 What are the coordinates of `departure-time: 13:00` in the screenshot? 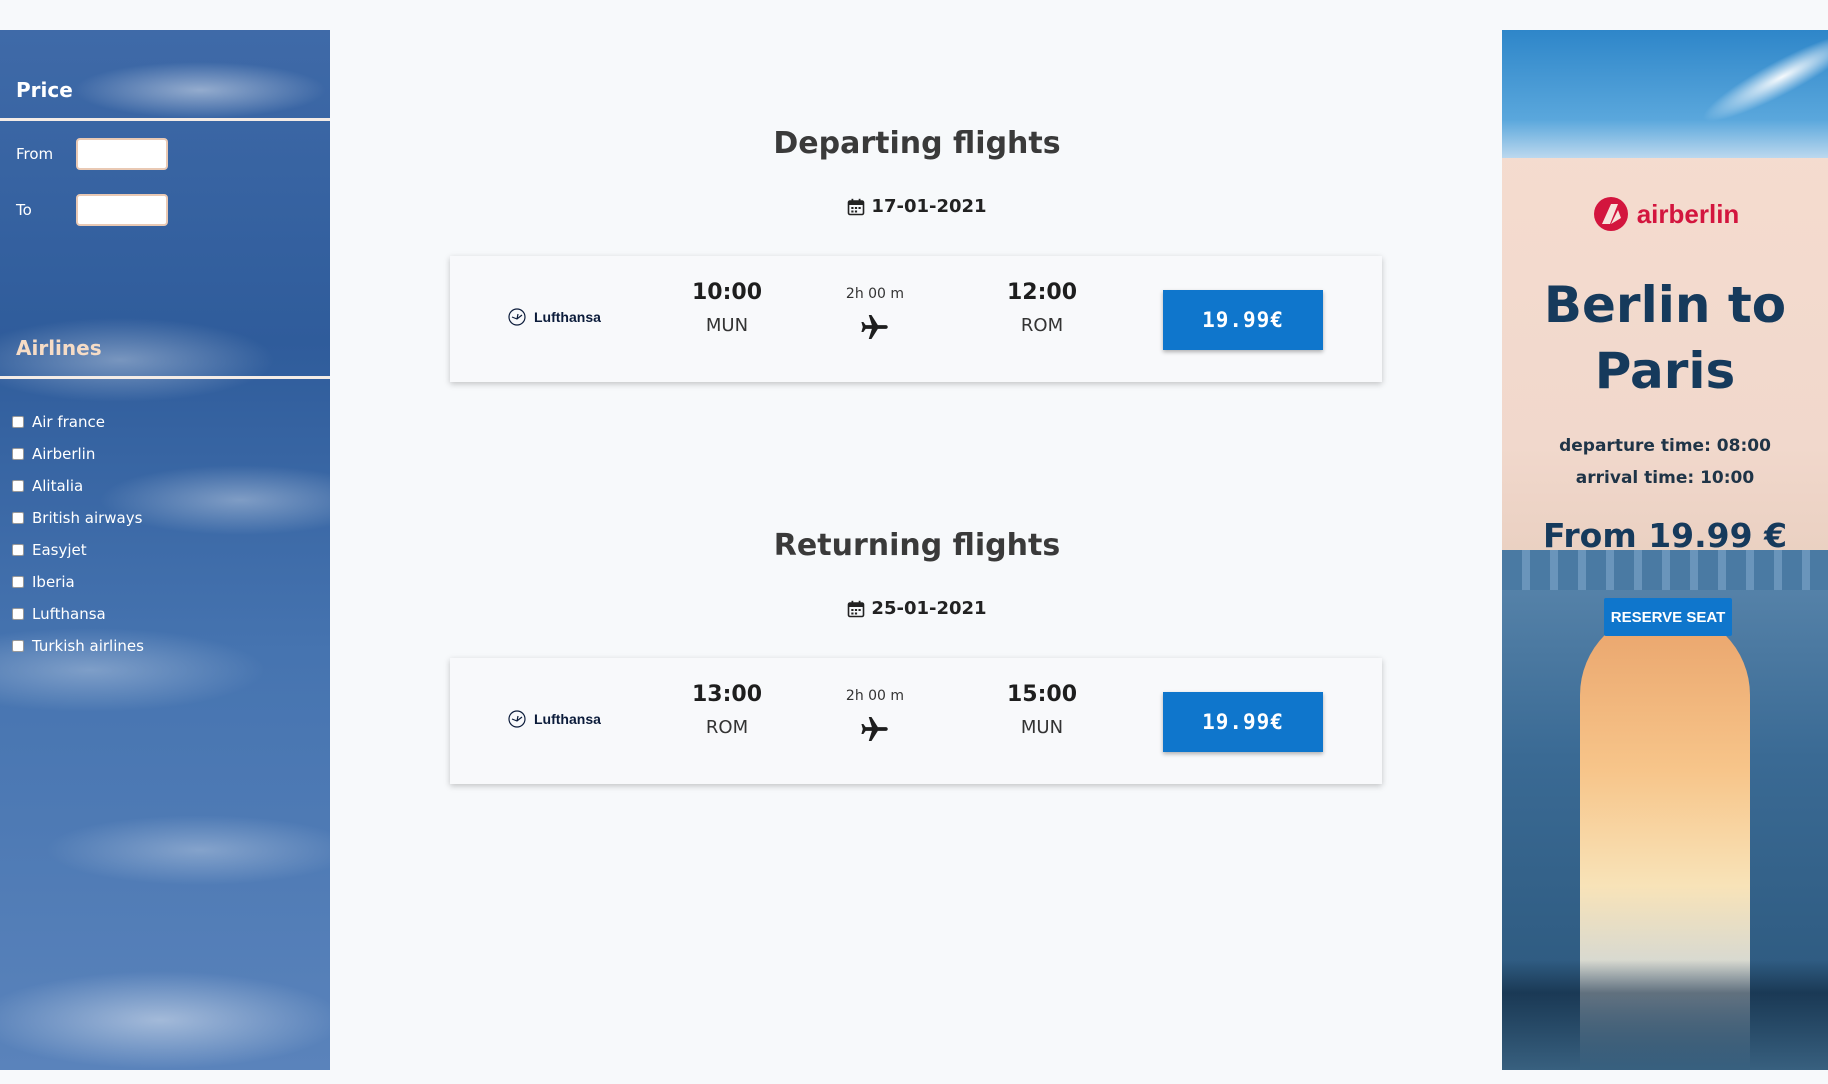 It's located at (727, 694).